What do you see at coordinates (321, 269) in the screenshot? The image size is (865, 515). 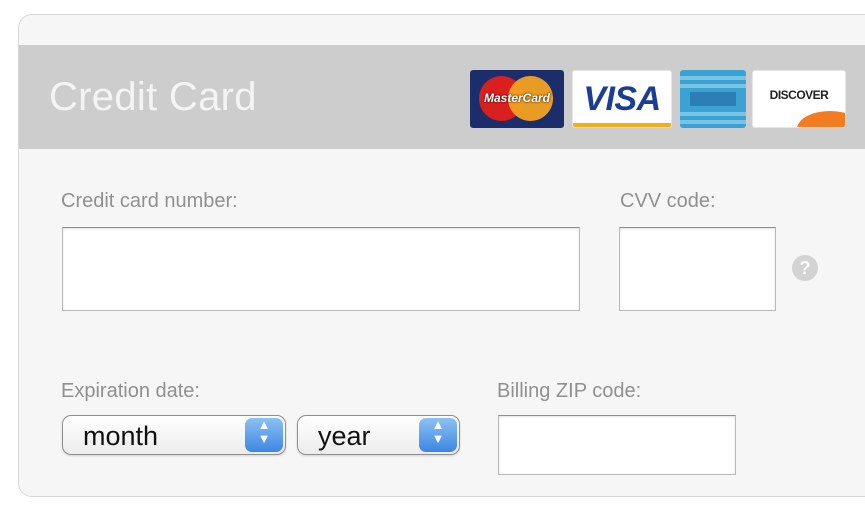 I see `card-number-input` at bounding box center [321, 269].